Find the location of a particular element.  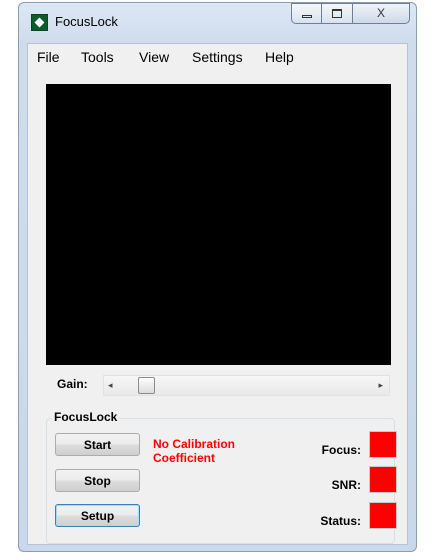

menu-tools: Tools is located at coordinates (97, 57).